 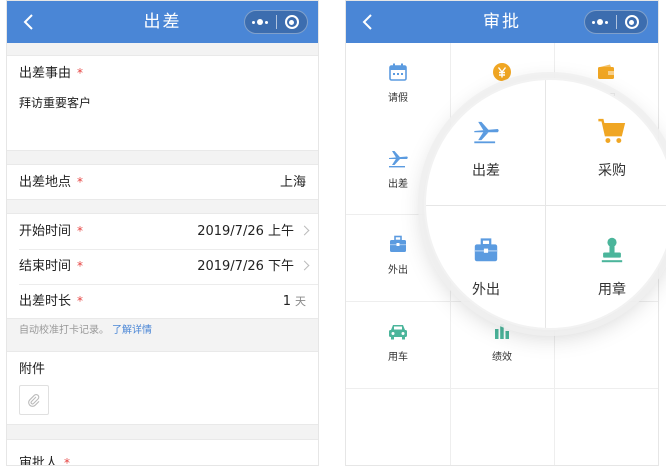 What do you see at coordinates (51, 301) in the screenshot?
I see `duration-label: 出差时长 *` at bounding box center [51, 301].